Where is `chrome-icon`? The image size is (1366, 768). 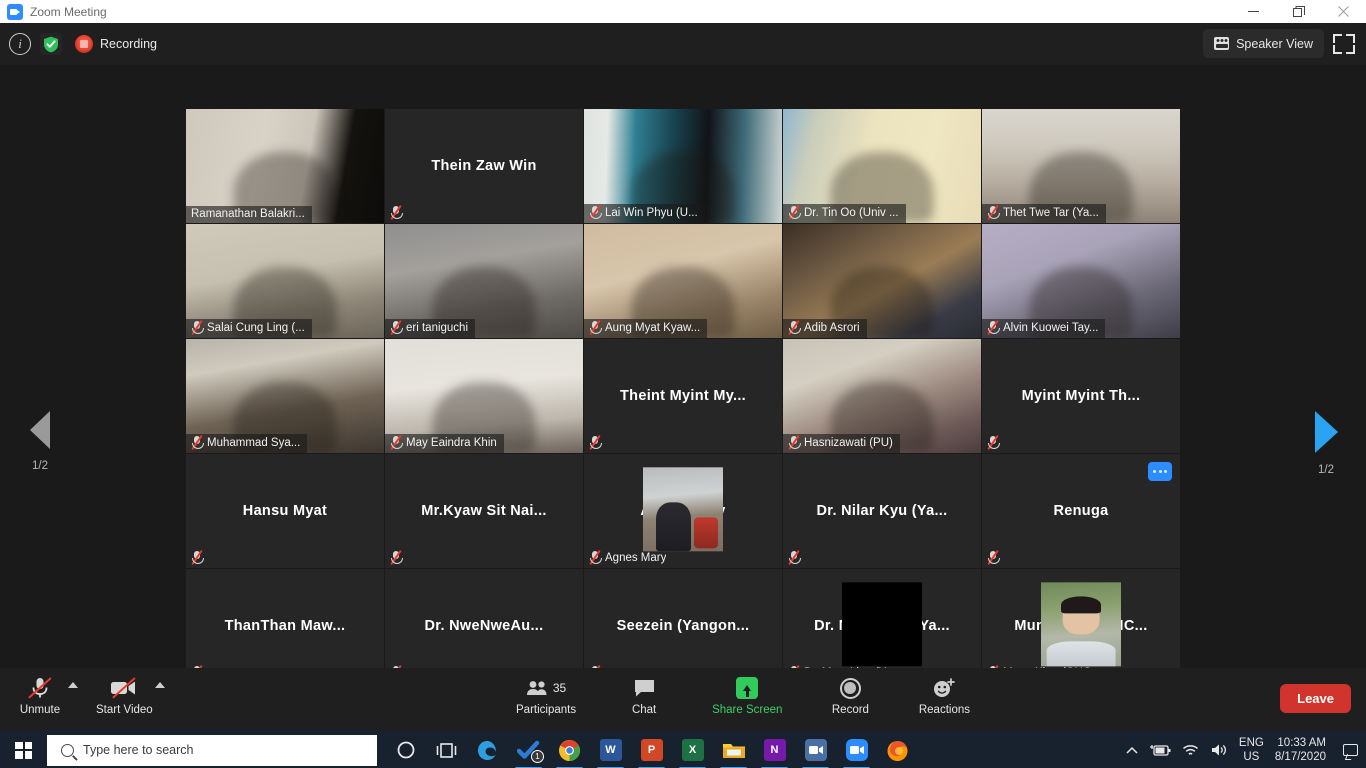
chrome-icon is located at coordinates (569, 749).